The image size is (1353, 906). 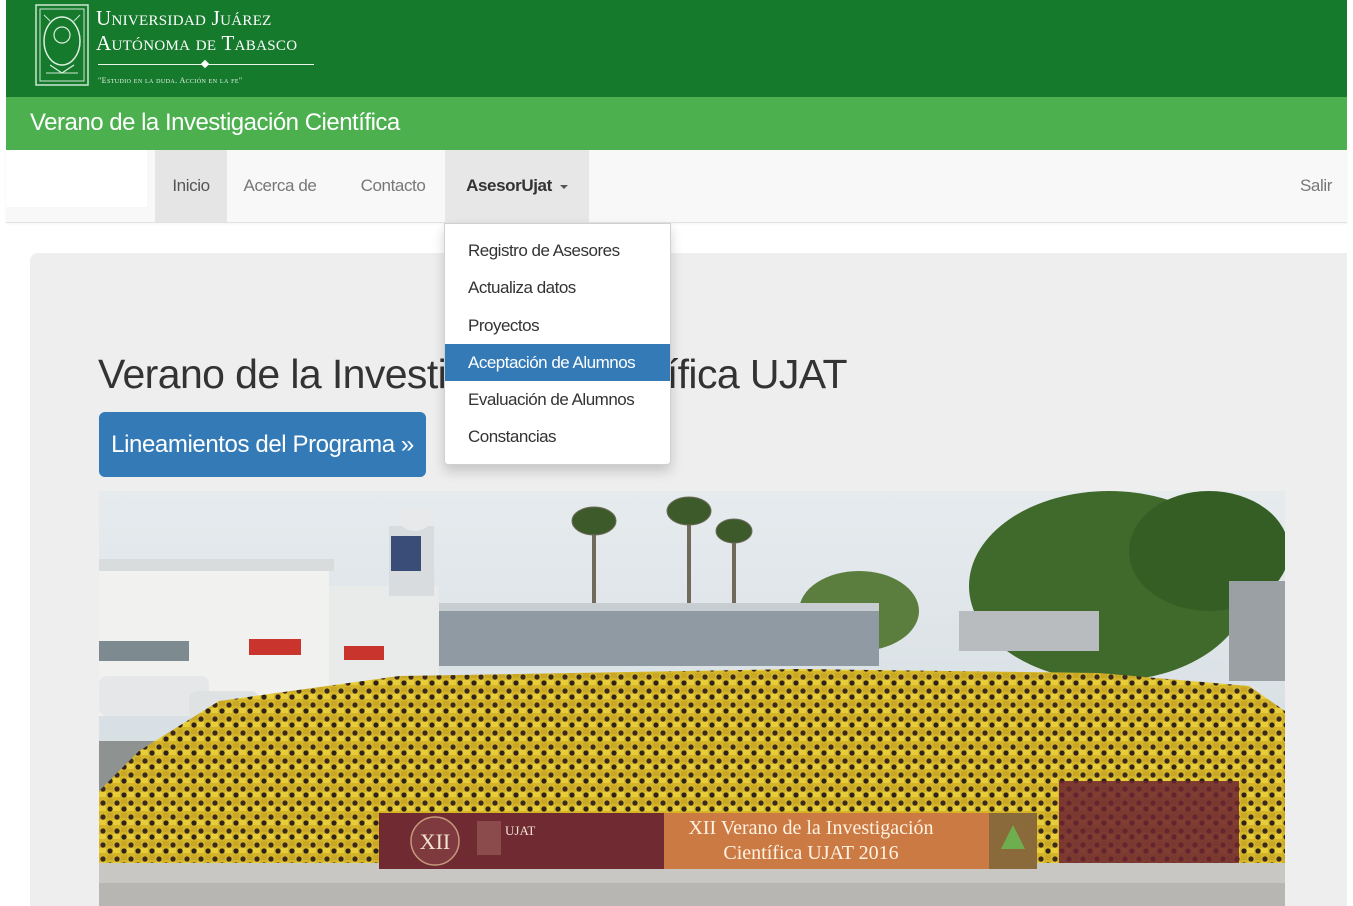 I want to click on program-title: Verano de la Investigación Científica, so click(x=215, y=122).